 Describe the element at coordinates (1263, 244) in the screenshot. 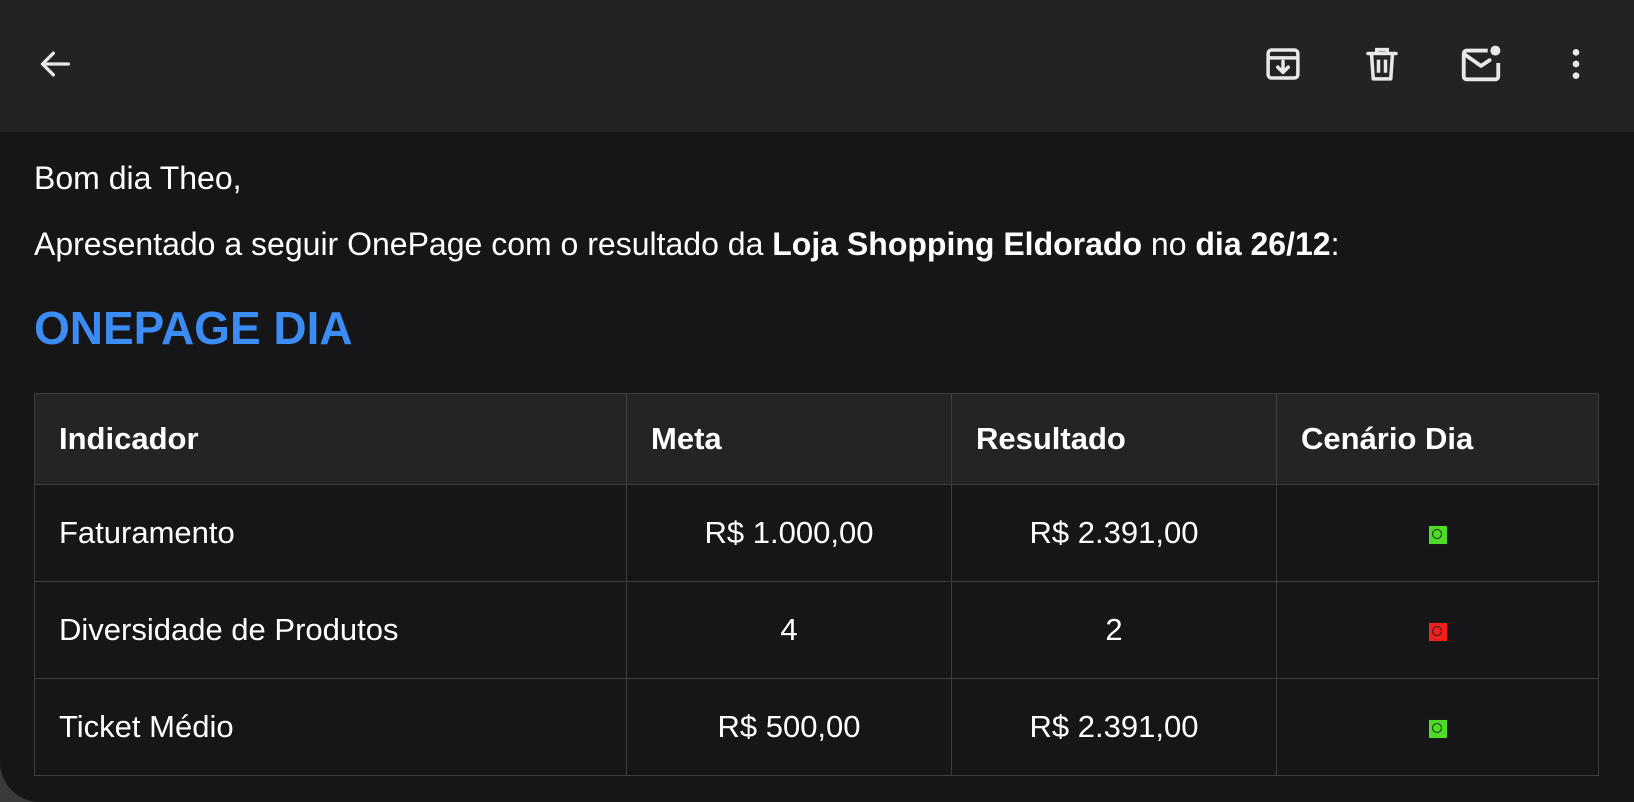

I see `day-label: dia 26/12` at that location.